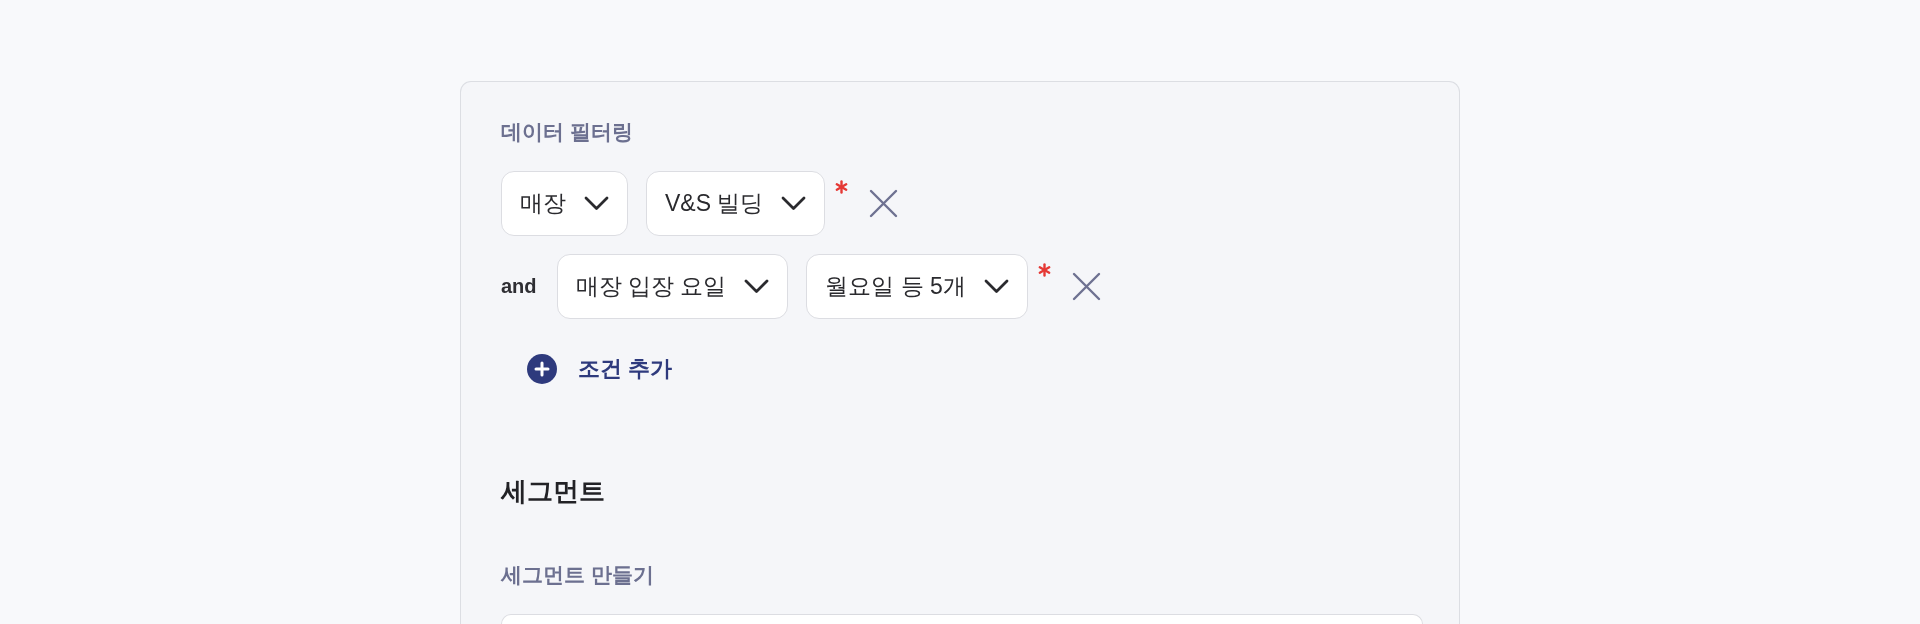  Describe the element at coordinates (577, 575) in the screenshot. I see `field-label: 세그먼트 만들기` at that location.